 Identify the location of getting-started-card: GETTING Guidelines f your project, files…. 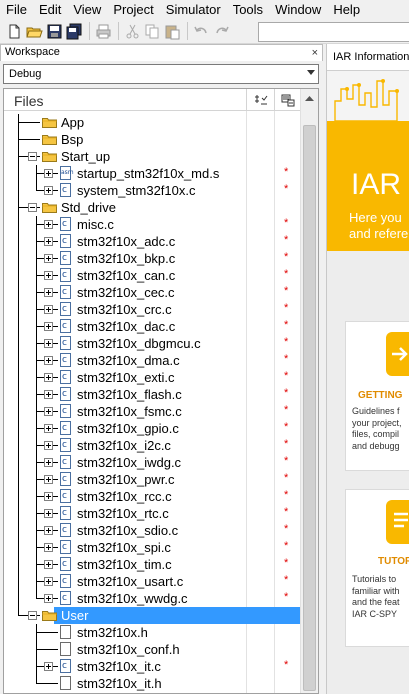
(377, 396).